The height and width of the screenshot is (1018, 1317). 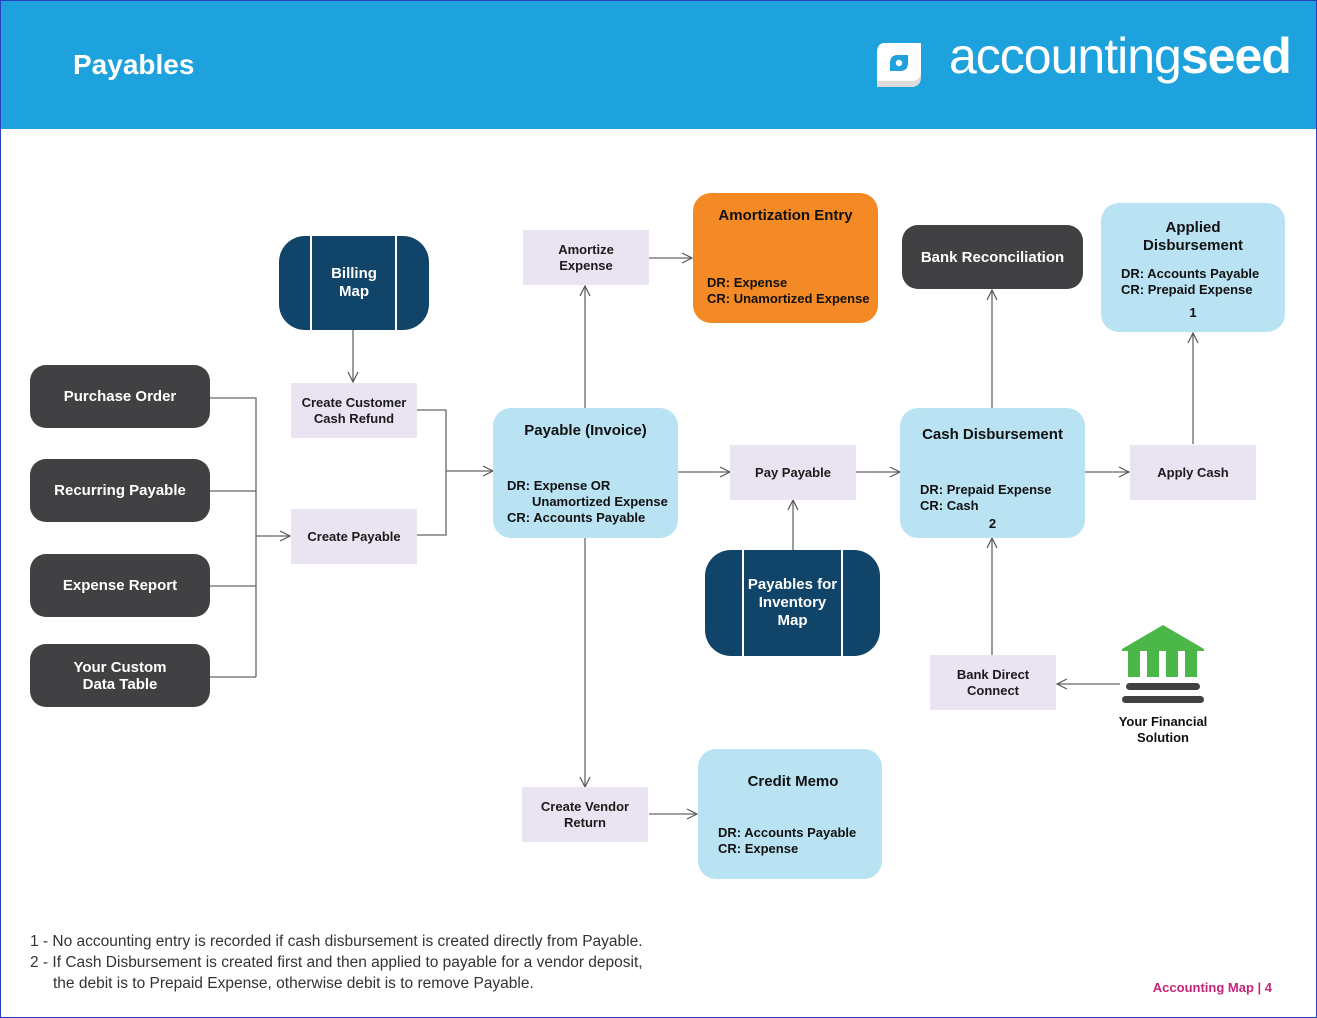 What do you see at coordinates (354, 410) in the screenshot?
I see `action-create-customer-cash-refund: Create Customer Cash Refund` at bounding box center [354, 410].